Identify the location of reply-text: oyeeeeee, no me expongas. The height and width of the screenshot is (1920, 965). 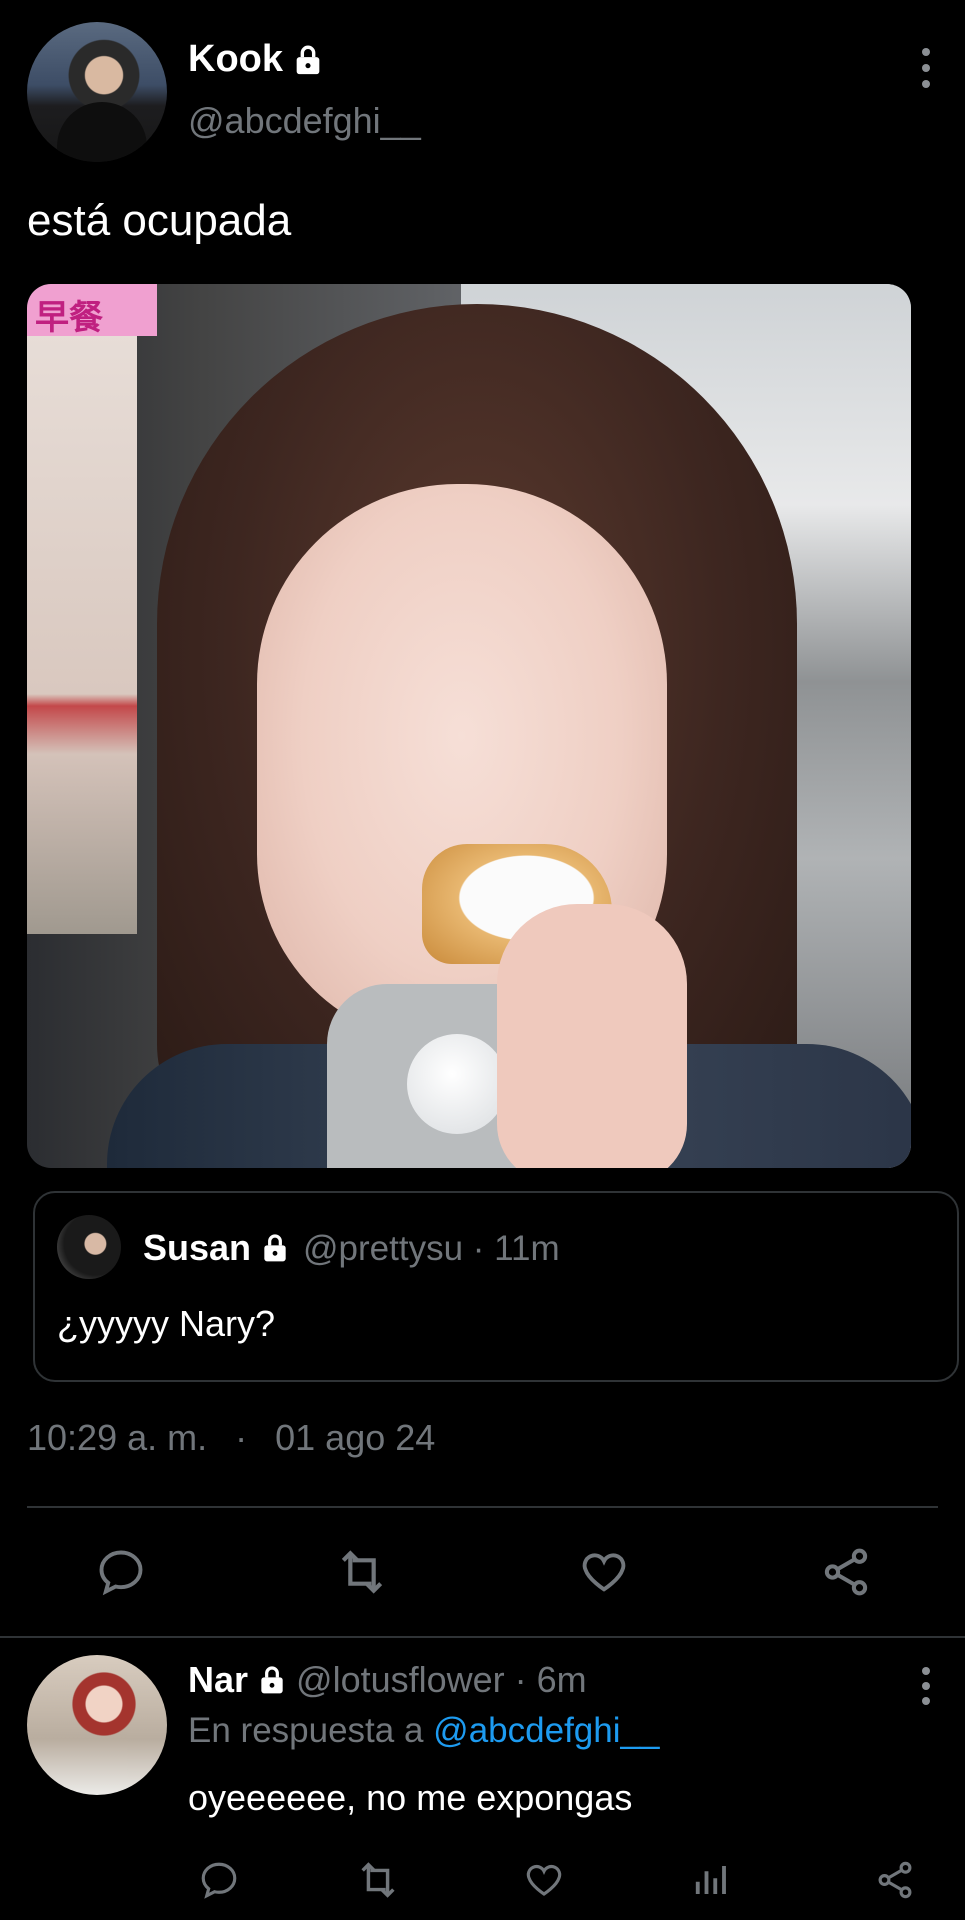
(410, 1797).